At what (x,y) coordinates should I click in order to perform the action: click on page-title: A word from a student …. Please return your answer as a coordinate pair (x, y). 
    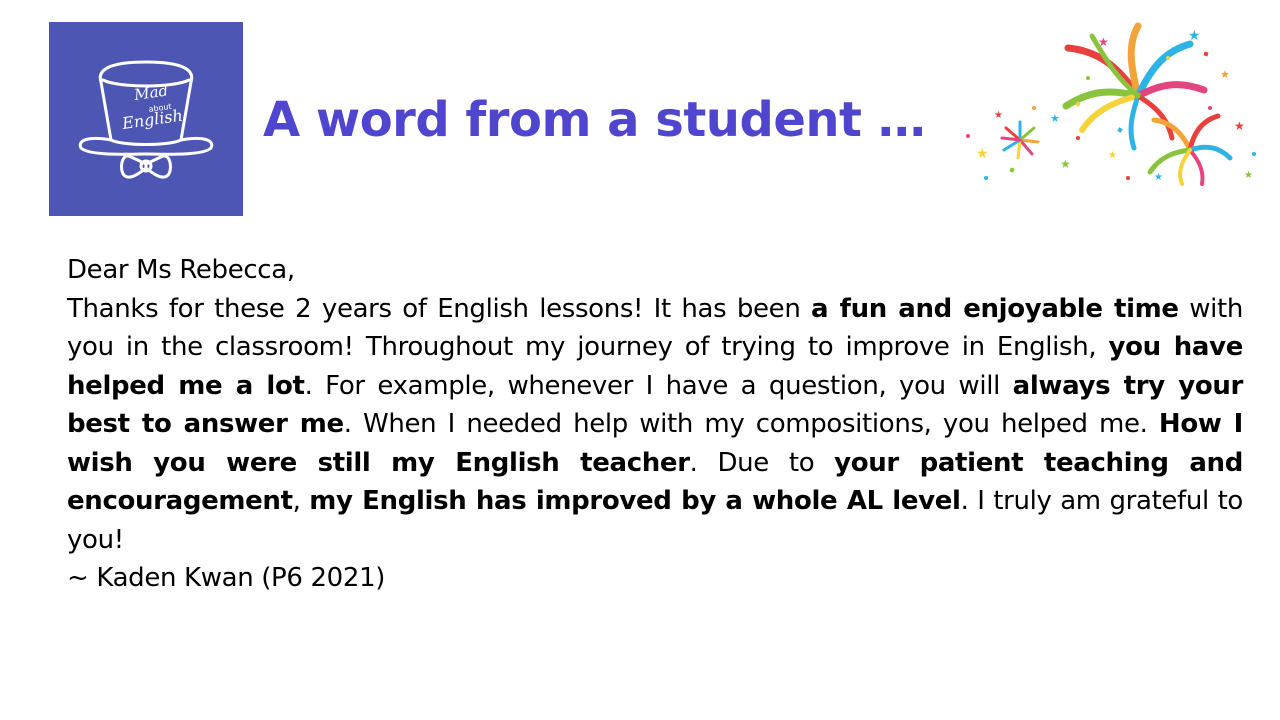
    Looking at the image, I should click on (594, 120).